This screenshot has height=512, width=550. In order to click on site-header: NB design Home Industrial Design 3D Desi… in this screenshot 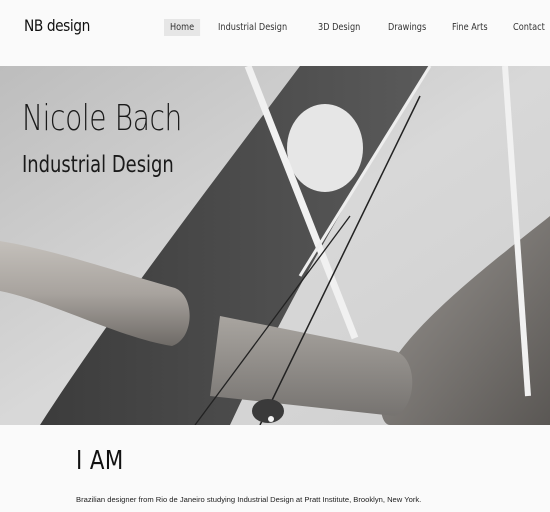, I will do `click(275, 33)`.